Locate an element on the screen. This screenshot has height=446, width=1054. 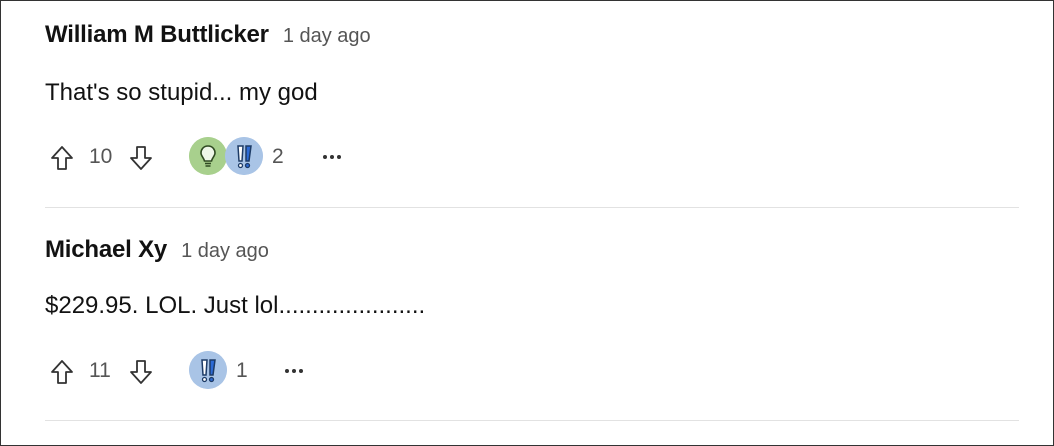
comment-author: William M Buttlicker is located at coordinates (157, 35).